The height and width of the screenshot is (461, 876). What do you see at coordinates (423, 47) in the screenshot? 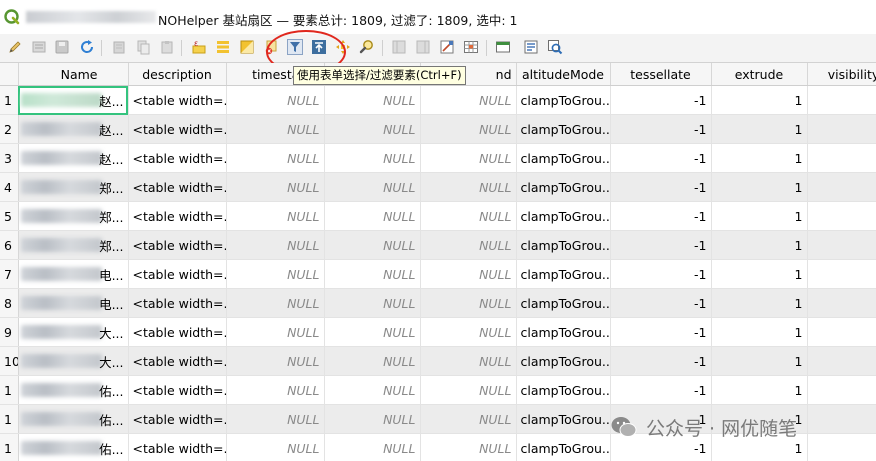
I see `delete-field-icon` at bounding box center [423, 47].